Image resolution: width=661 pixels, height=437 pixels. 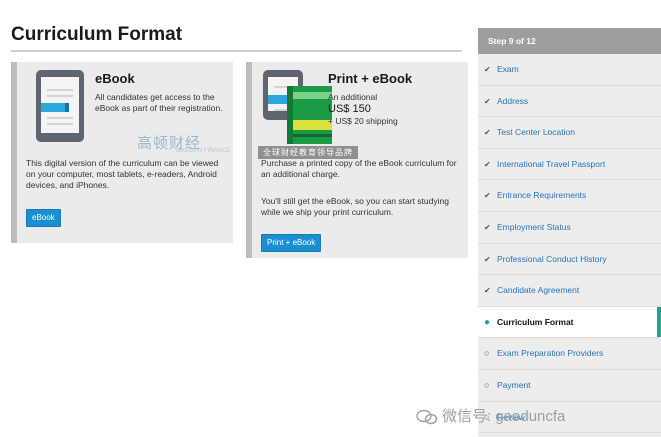 I want to click on step-candidate-agreement: ✔ Candidate Agreement, so click(x=569, y=291).